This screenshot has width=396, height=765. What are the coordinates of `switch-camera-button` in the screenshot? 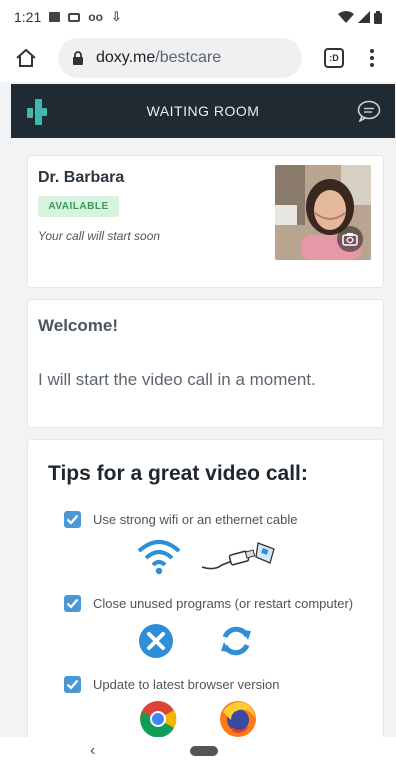 It's located at (350, 239).